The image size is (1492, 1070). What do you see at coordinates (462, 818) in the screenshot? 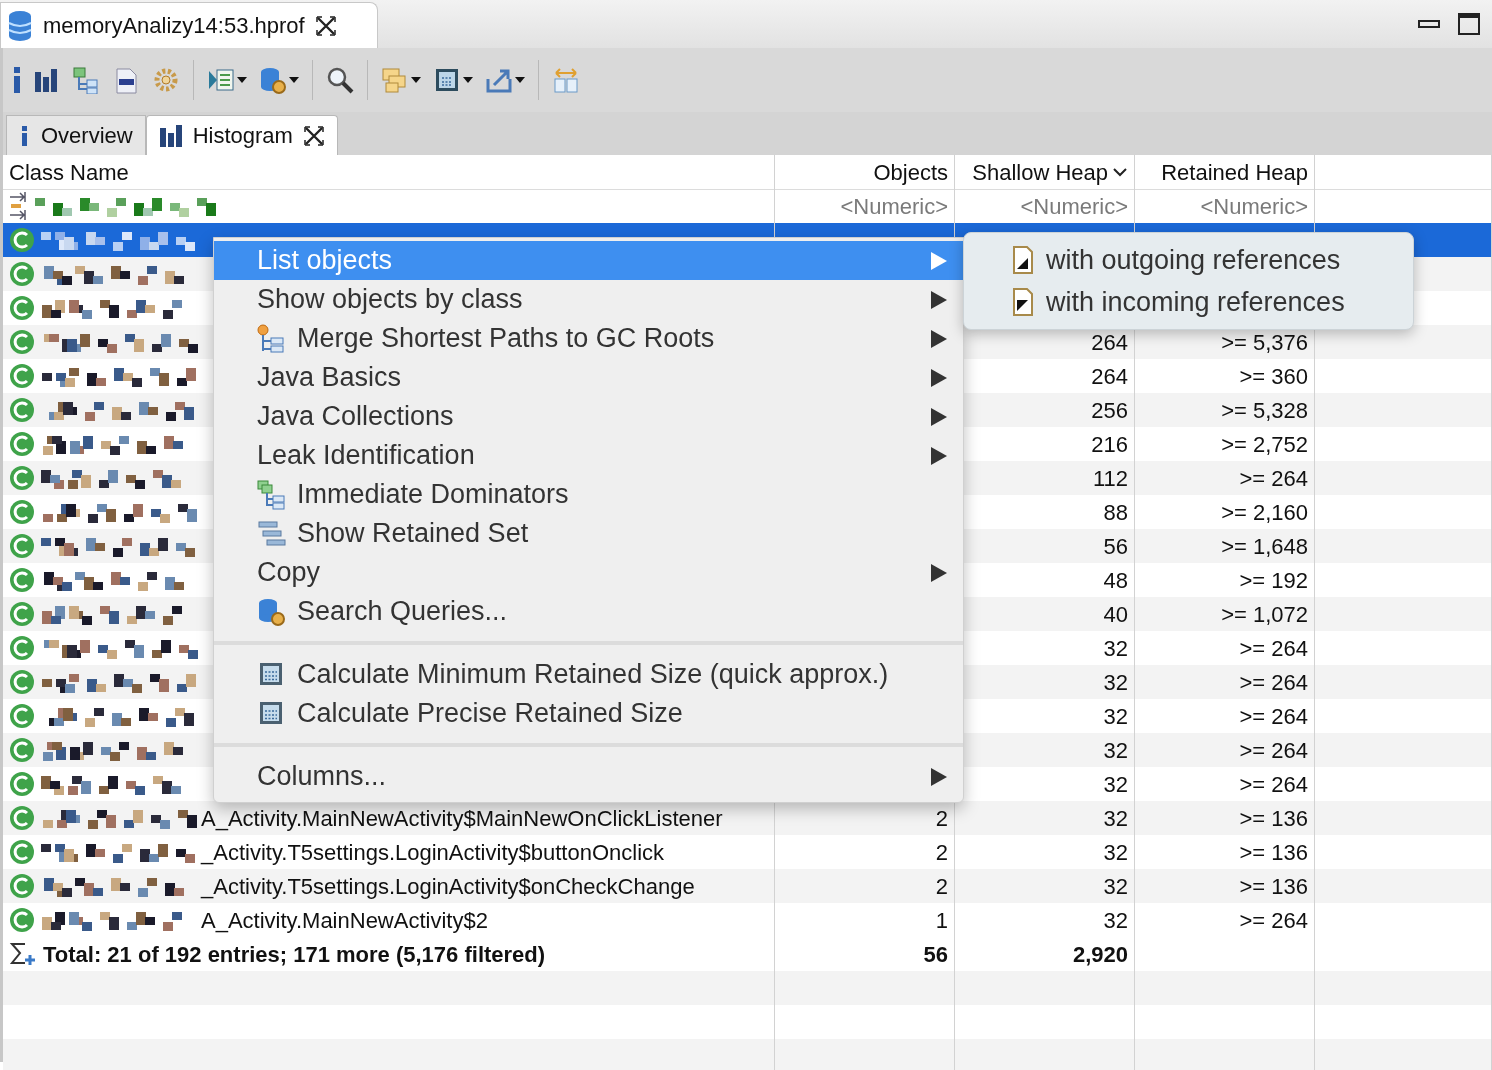
I see `class-name: A_Activity.MainNewActivity$MainNewOnClickListener` at bounding box center [462, 818].